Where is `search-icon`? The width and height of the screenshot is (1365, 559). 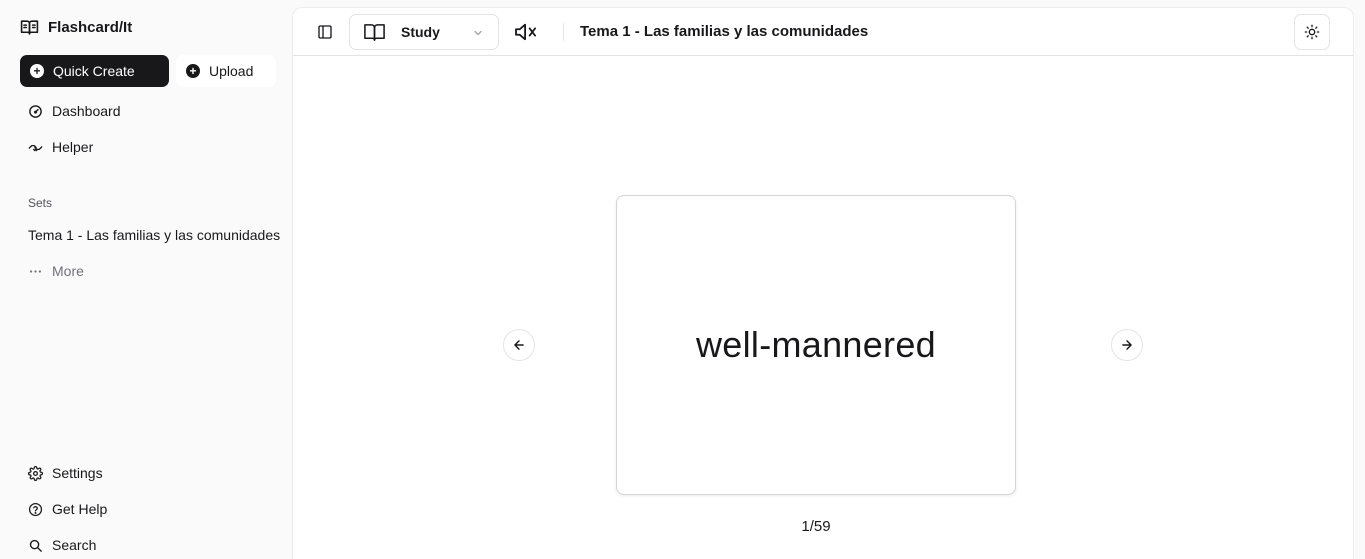
search-icon is located at coordinates (35, 545).